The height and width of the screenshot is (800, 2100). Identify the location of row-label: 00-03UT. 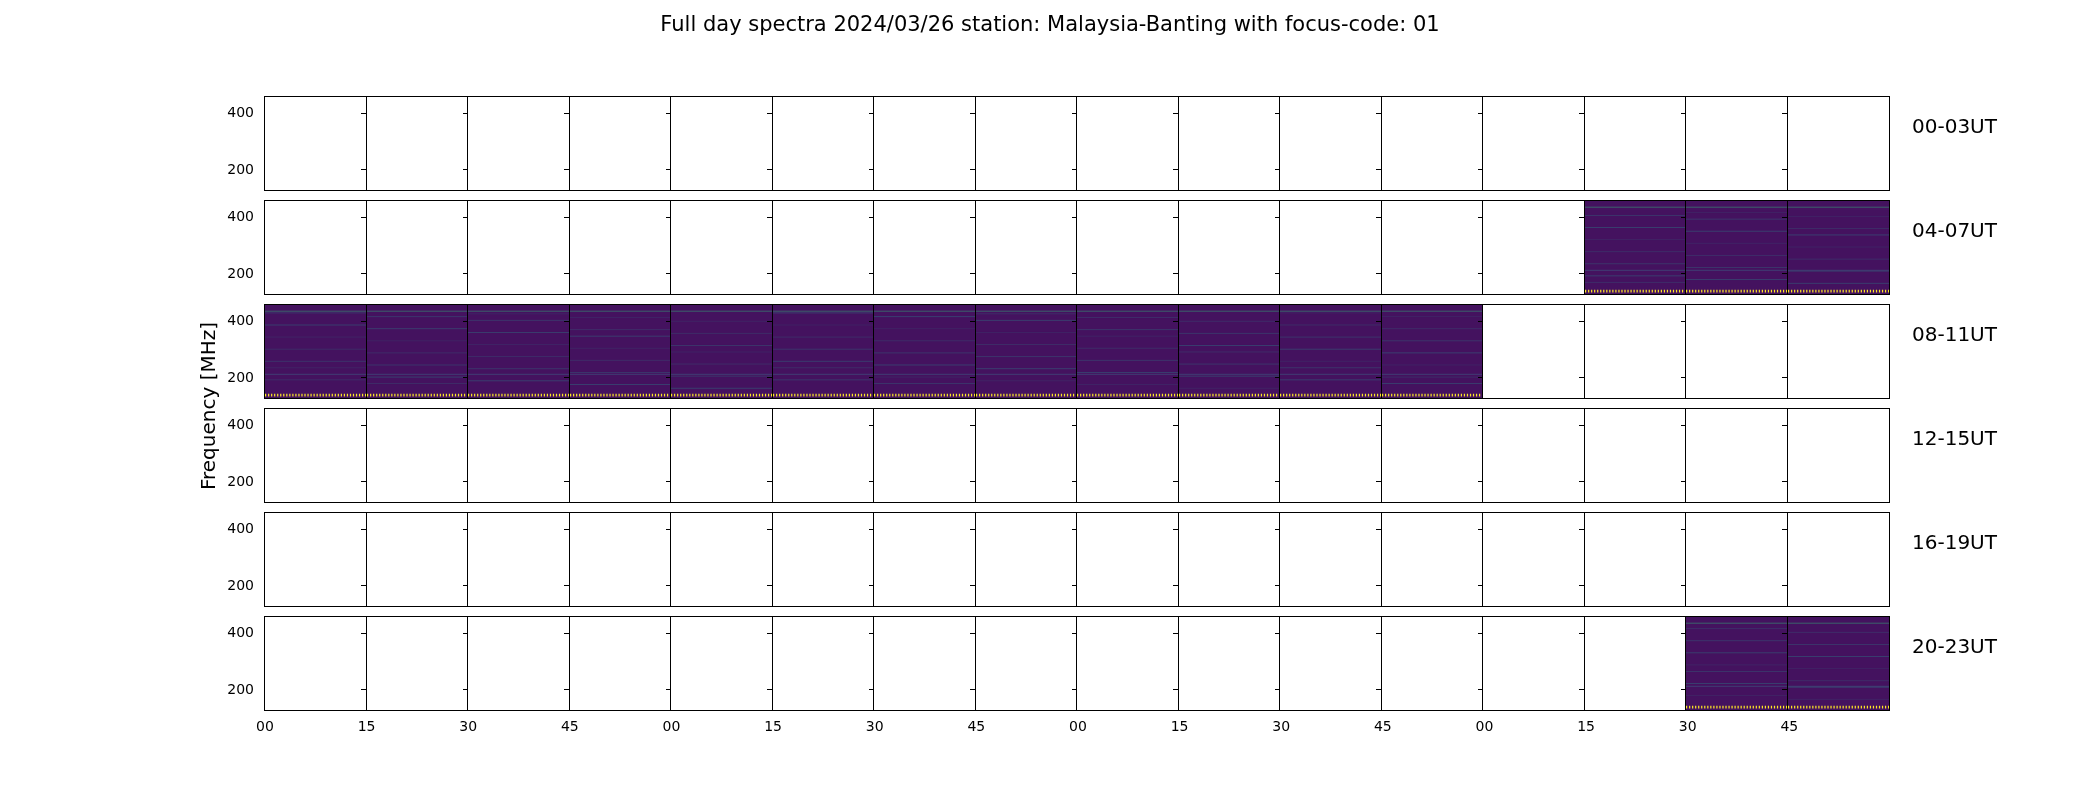
(1954, 126).